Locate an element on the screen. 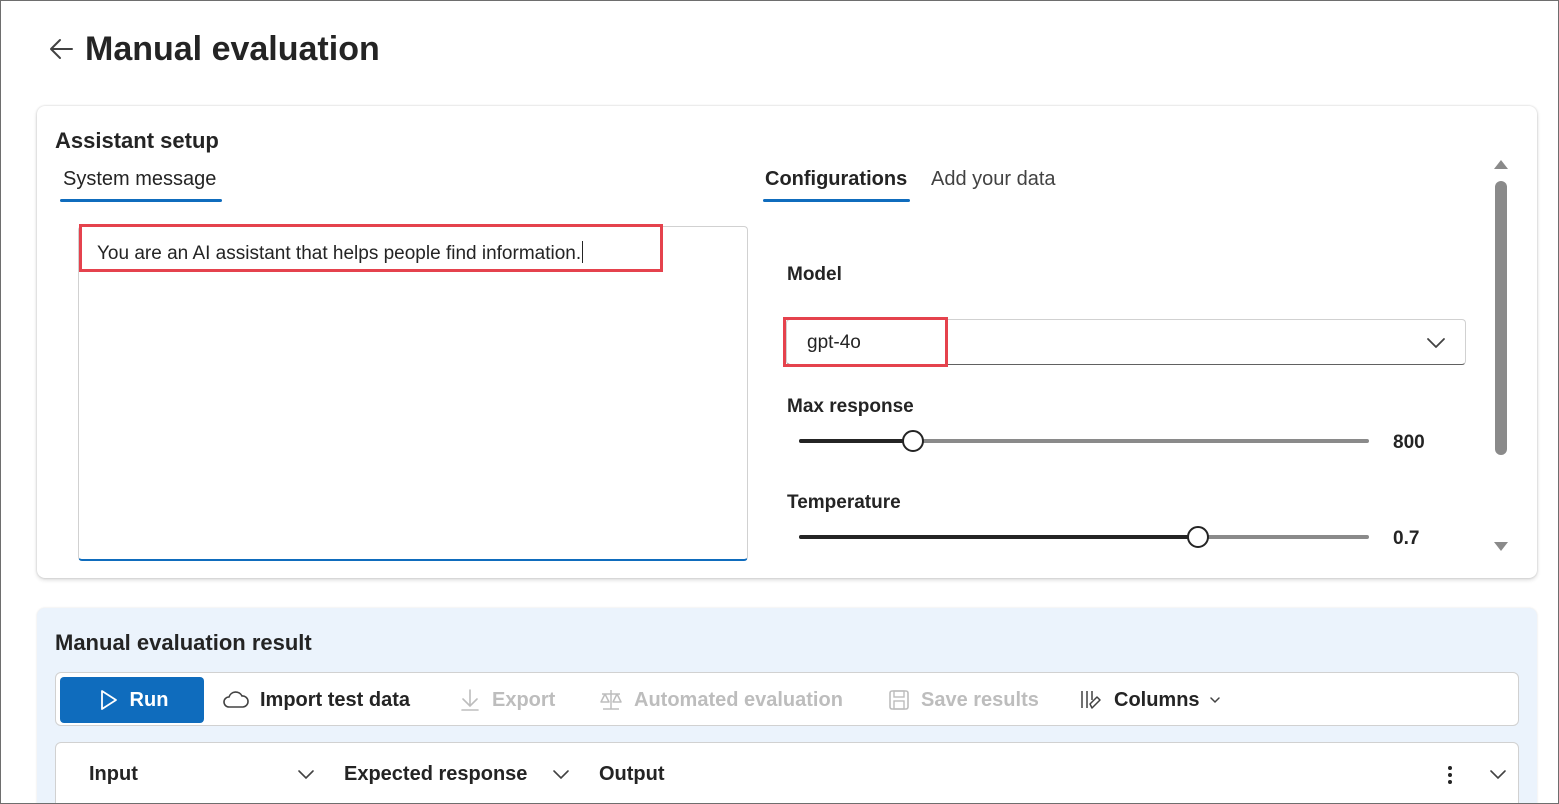 The height and width of the screenshot is (804, 1559). scroll-thumb is located at coordinates (1501, 318).